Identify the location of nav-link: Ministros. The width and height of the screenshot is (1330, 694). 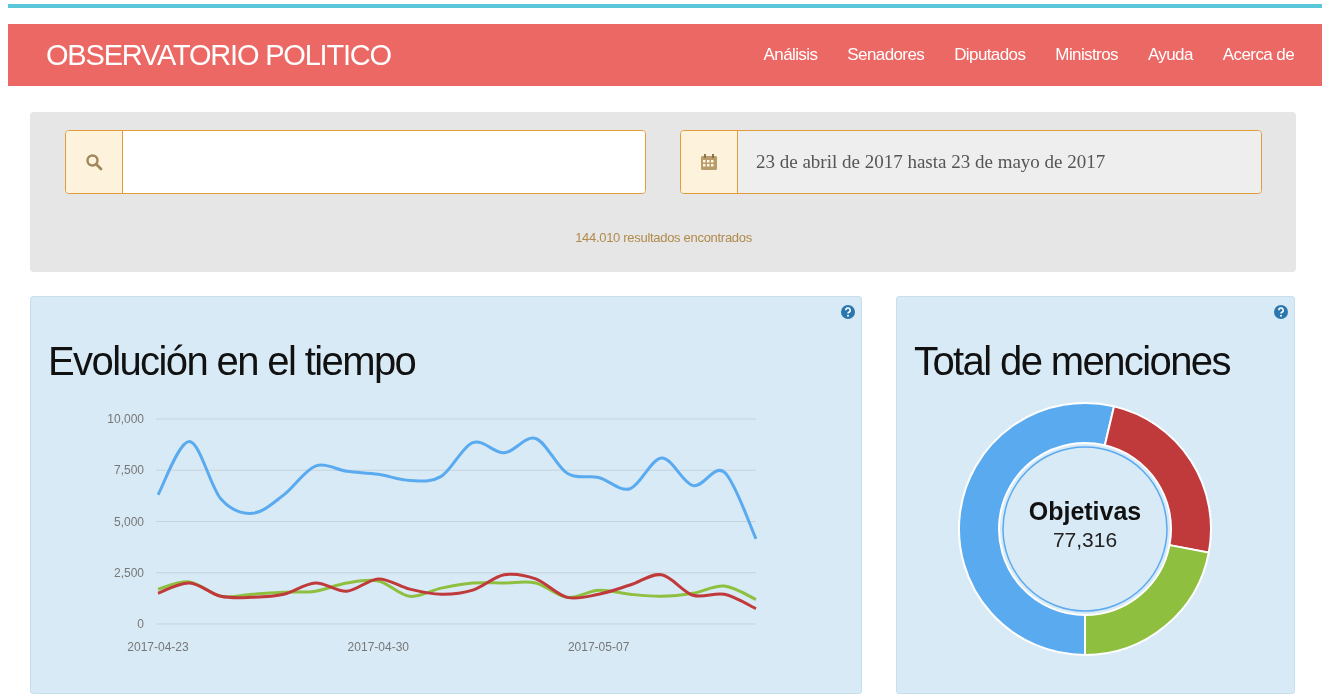
(1086, 55).